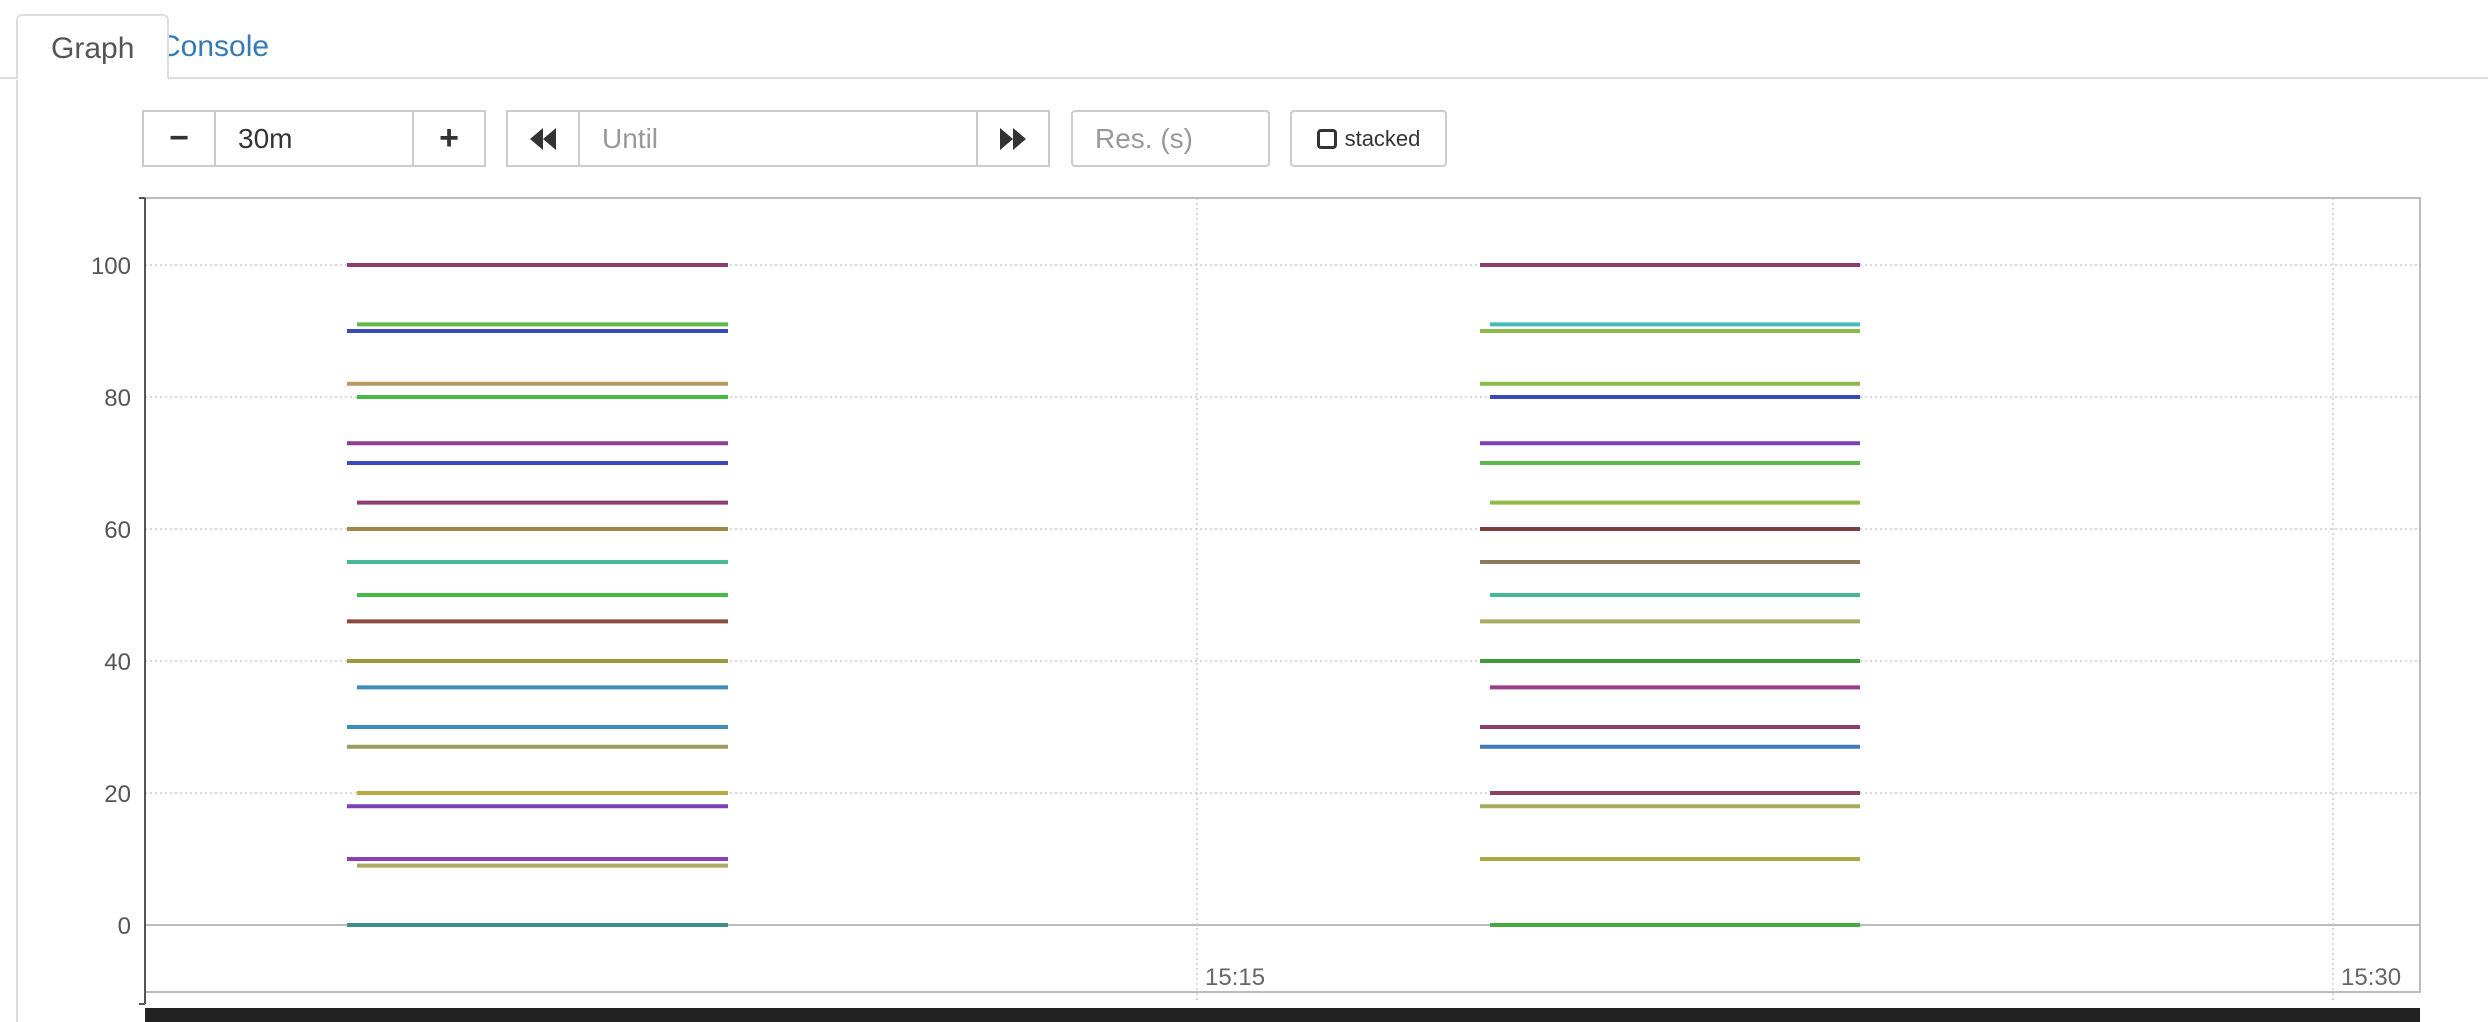  I want to click on plus-icon: +, so click(449, 138).